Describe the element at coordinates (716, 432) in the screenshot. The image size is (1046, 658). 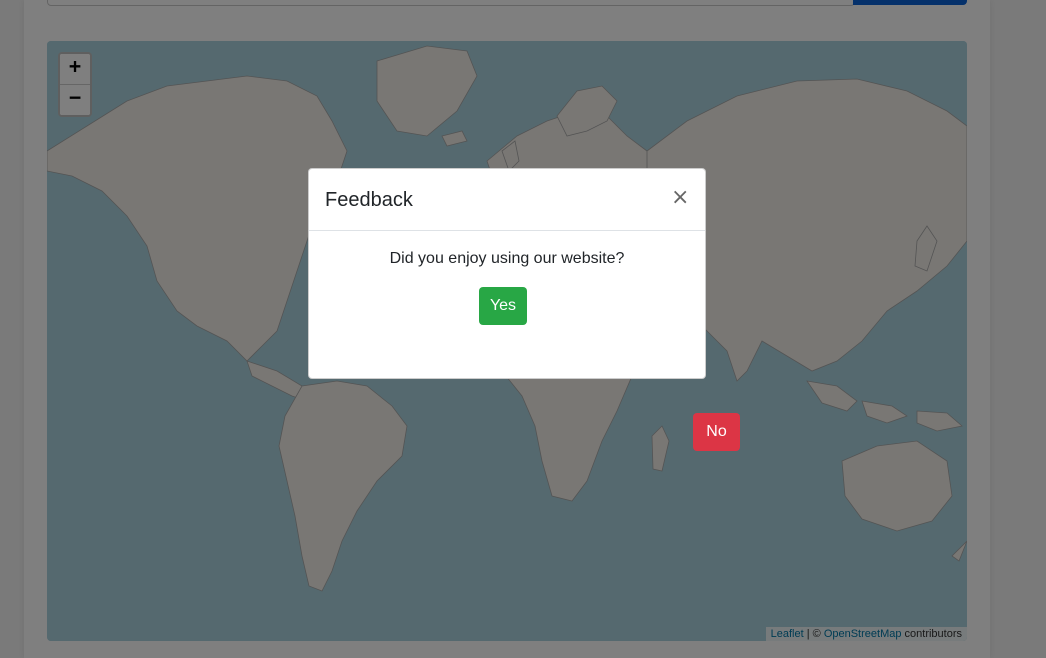
I see `no-button: No` at that location.